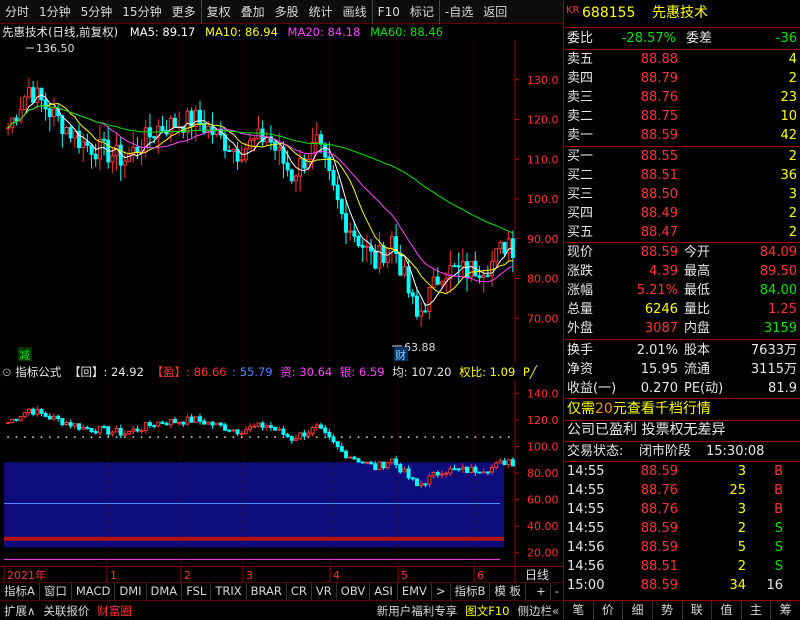 The width and height of the screenshot is (800, 620). What do you see at coordinates (422, 12) in the screenshot?
I see `toolbar-item-11: 标记` at bounding box center [422, 12].